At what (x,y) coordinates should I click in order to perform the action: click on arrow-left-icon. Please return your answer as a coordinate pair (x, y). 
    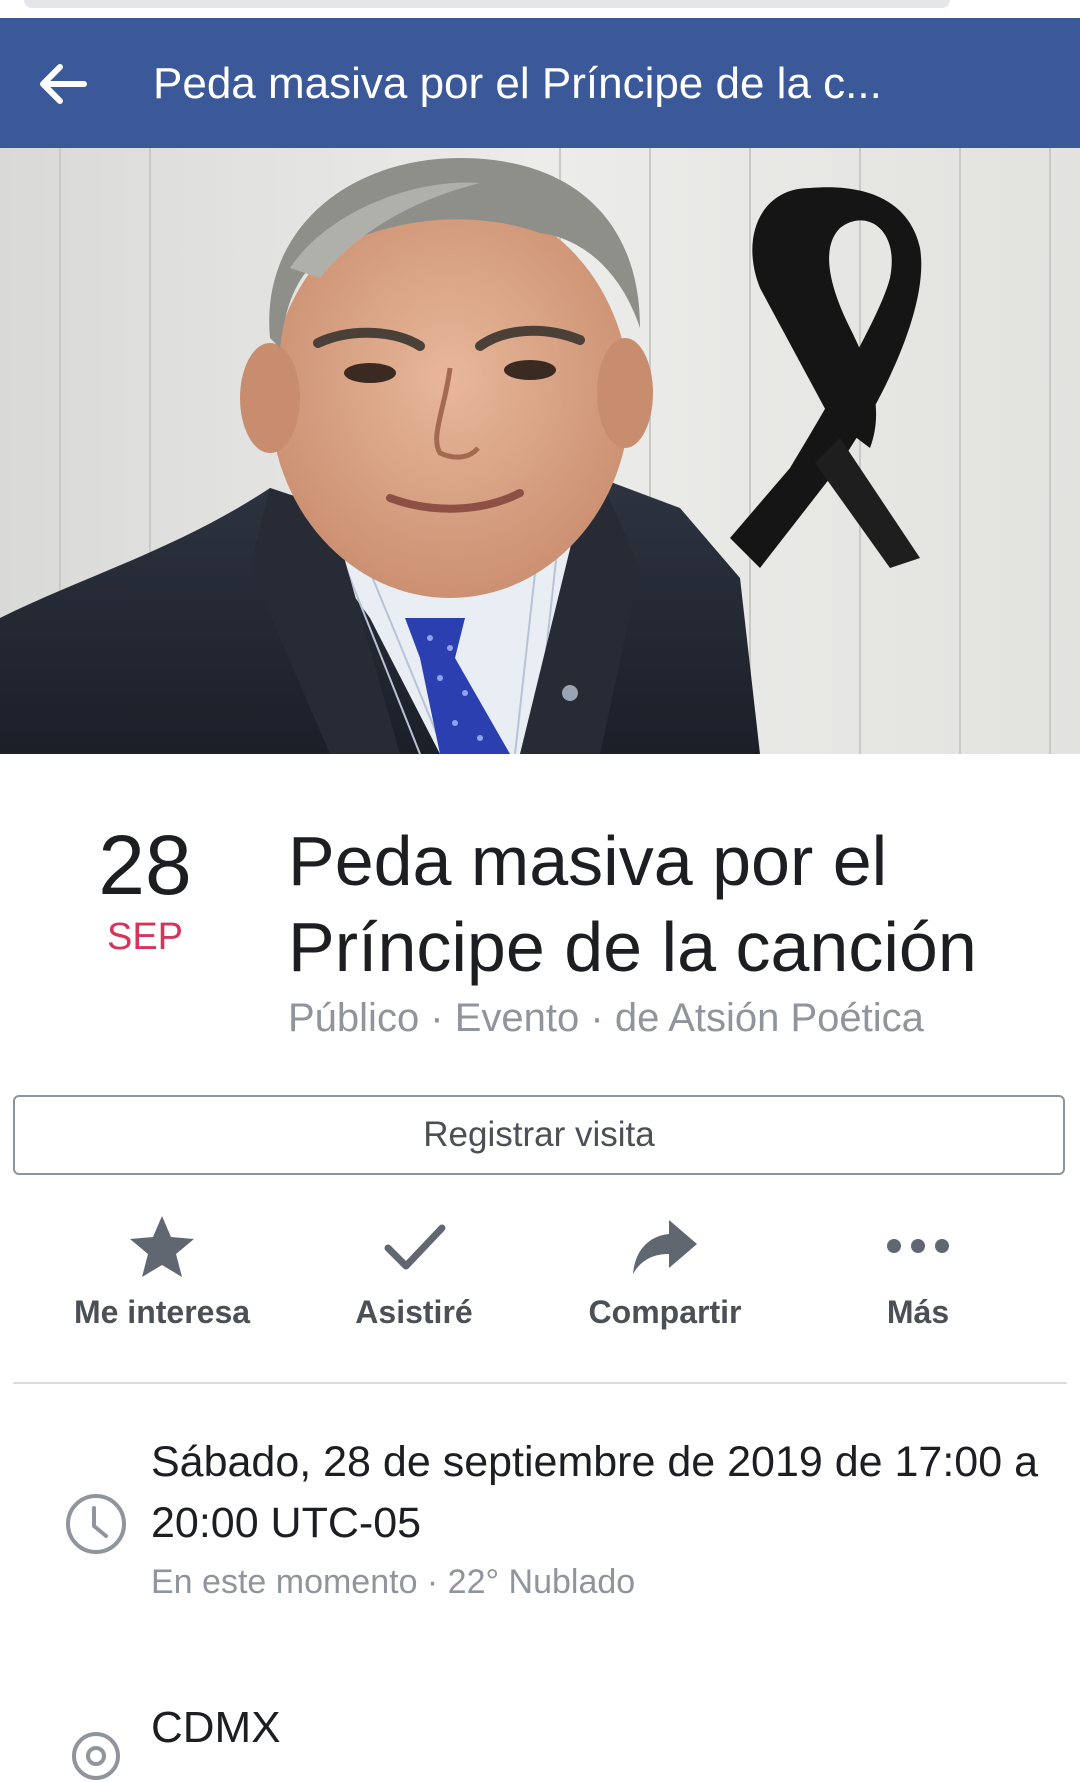
    Looking at the image, I should click on (63, 84).